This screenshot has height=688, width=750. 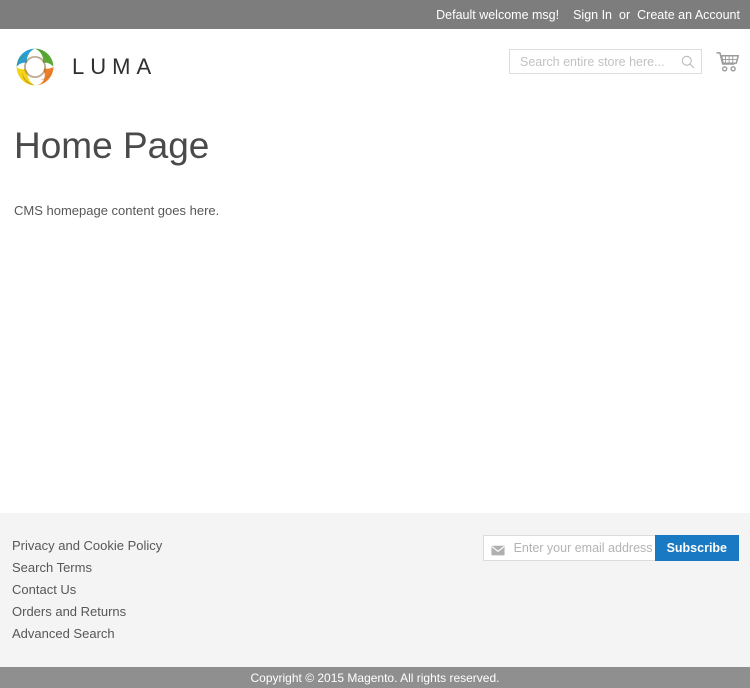 I want to click on newsletter-email-input, so click(x=583, y=548).